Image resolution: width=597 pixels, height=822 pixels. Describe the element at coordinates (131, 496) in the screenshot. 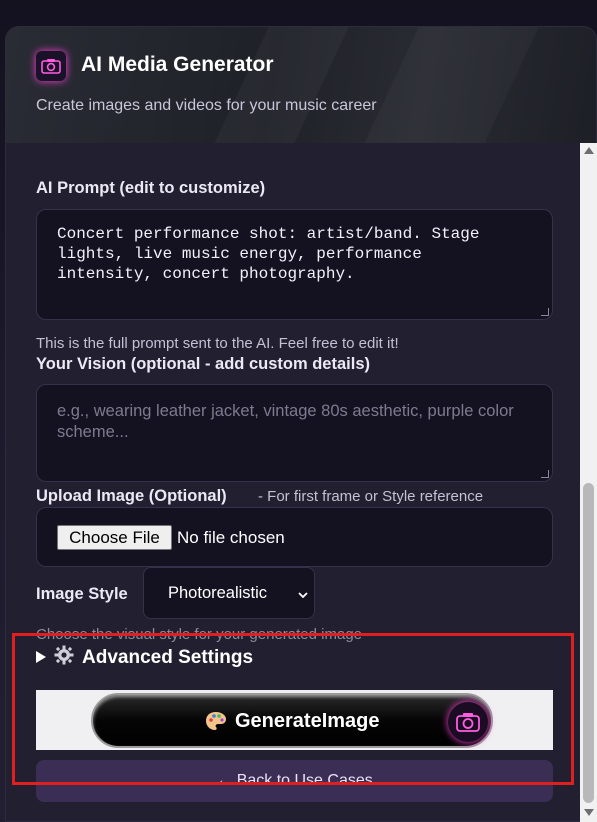

I see `upload-label: Upload Image (Optional)` at that location.